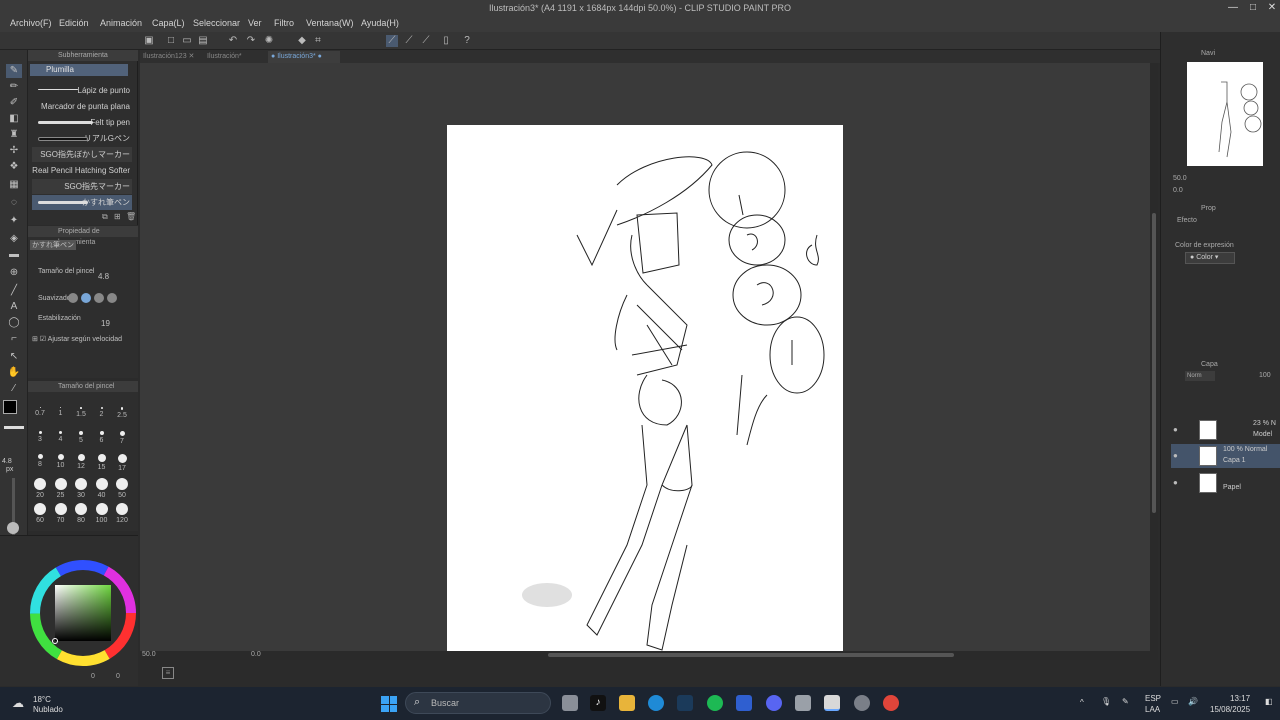 This screenshot has width=1280, height=720. Describe the element at coordinates (478, 703) in the screenshot. I see `taskbar-search: ⌕ Buscar` at that location.